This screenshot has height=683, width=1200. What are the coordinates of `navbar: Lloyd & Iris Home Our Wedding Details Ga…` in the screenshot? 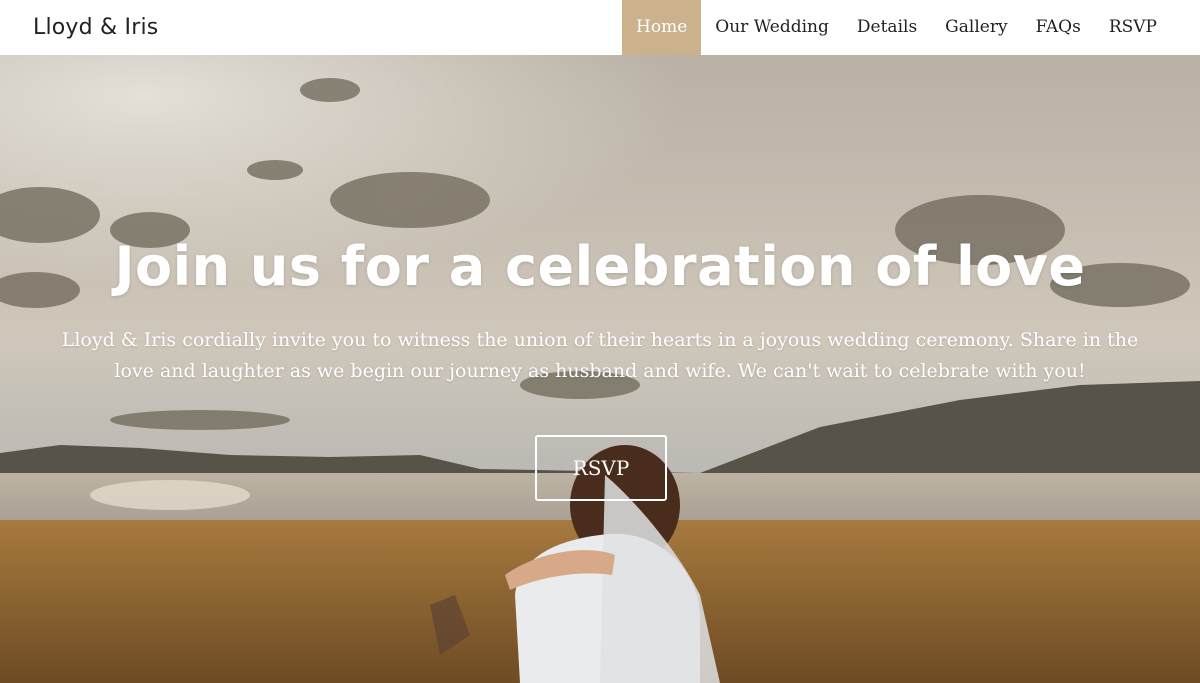 It's located at (600, 27).